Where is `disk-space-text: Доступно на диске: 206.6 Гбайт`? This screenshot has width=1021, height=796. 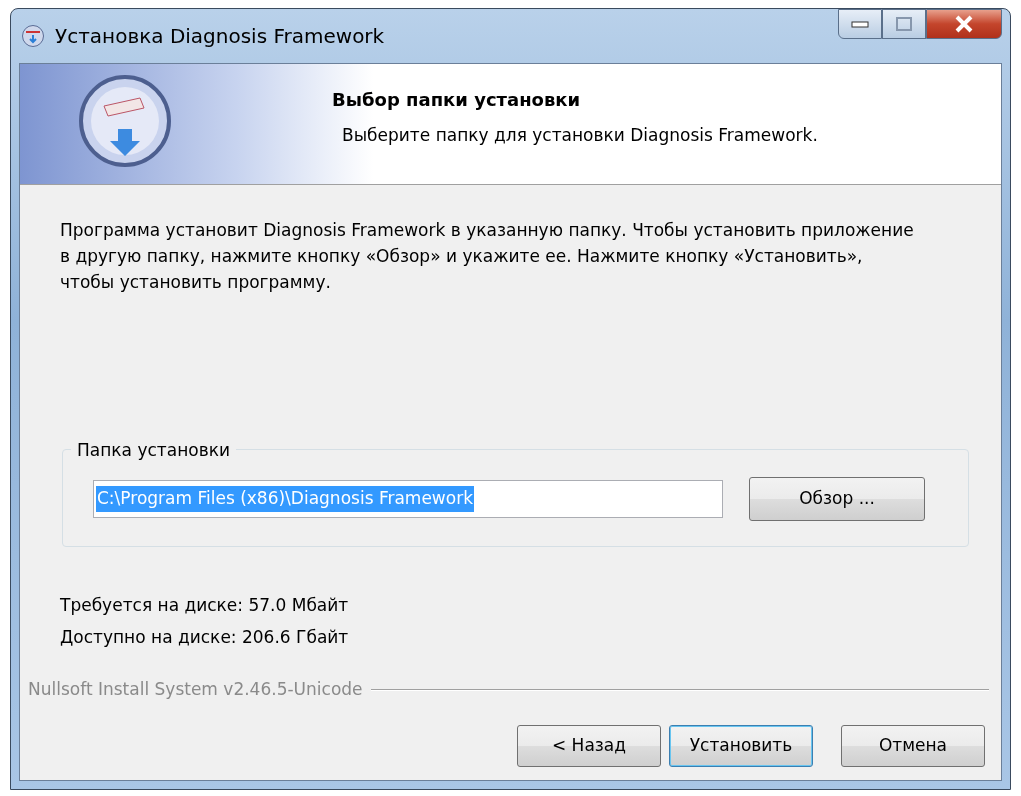 disk-space-text: Доступно на диске: 206.6 Гбайт is located at coordinates (205, 637).